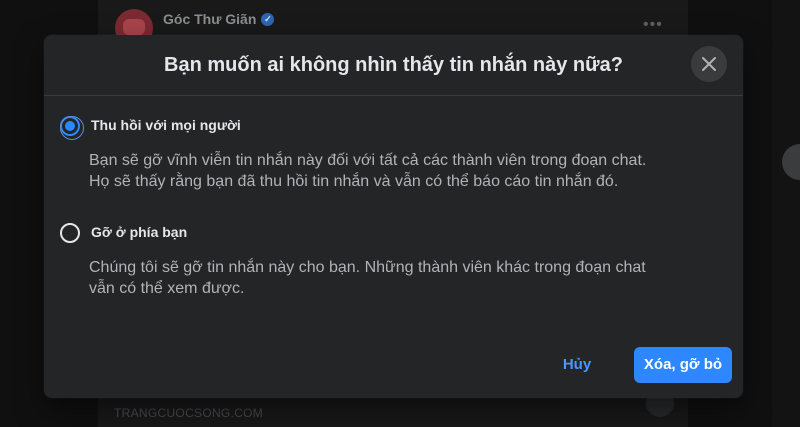 This screenshot has width=800, height=427. What do you see at coordinates (166, 125) in the screenshot?
I see `option-label: Thu hồi với mọi người` at bounding box center [166, 125].